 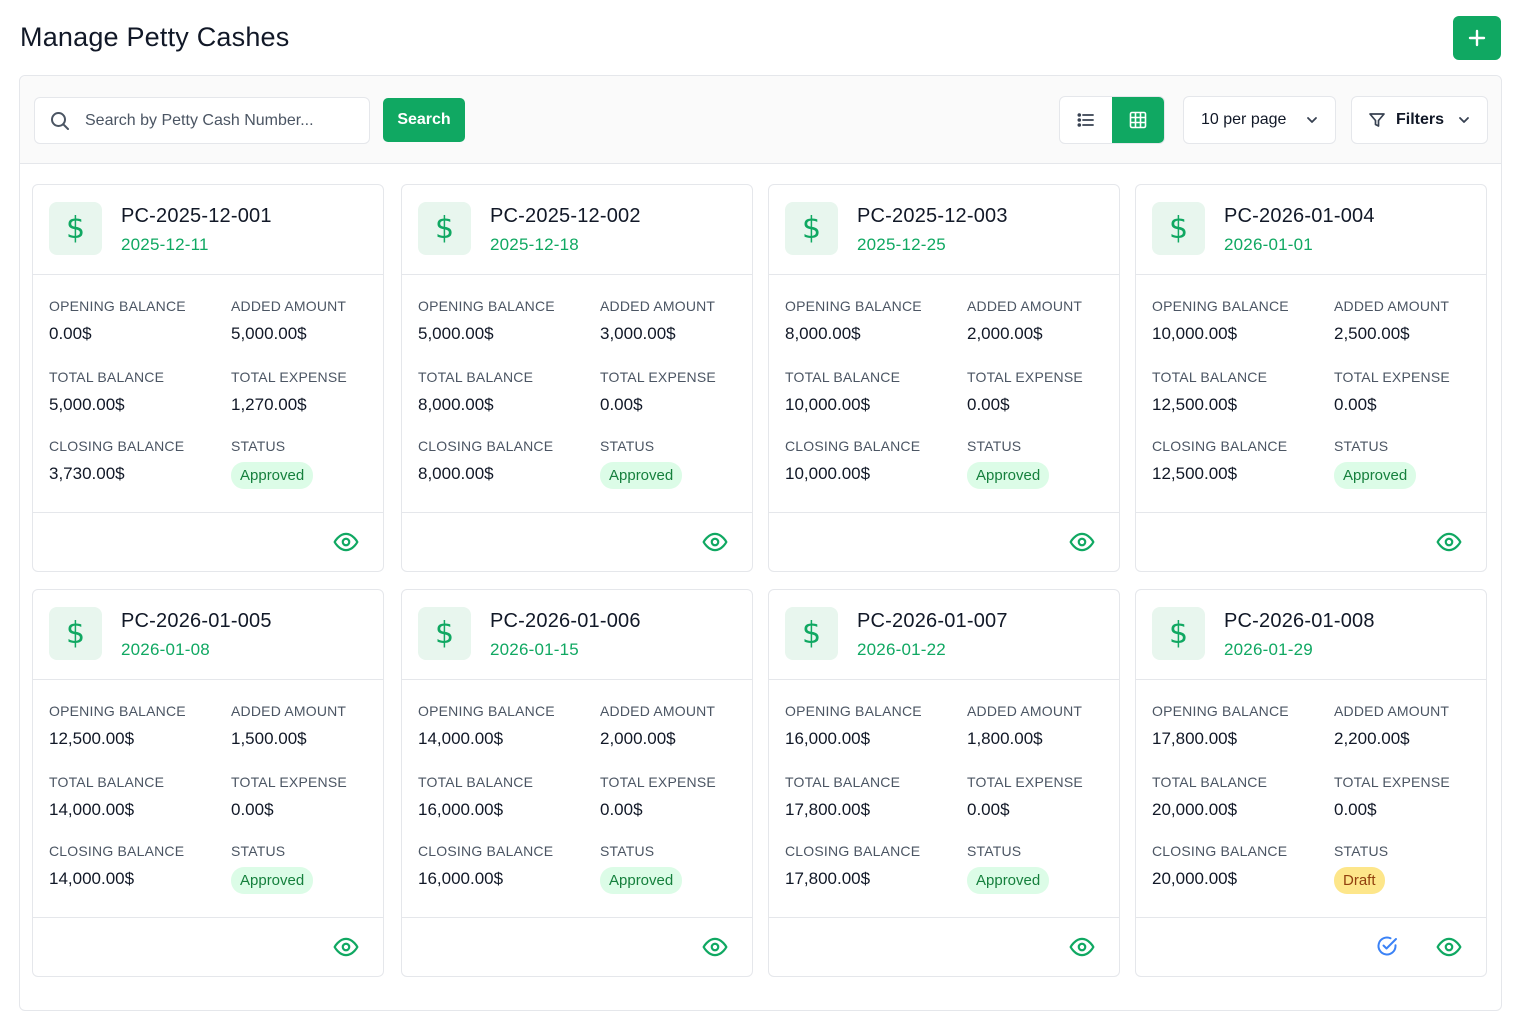 What do you see at coordinates (269, 738) in the screenshot?
I see `added-amount-value: 1,500.00$` at bounding box center [269, 738].